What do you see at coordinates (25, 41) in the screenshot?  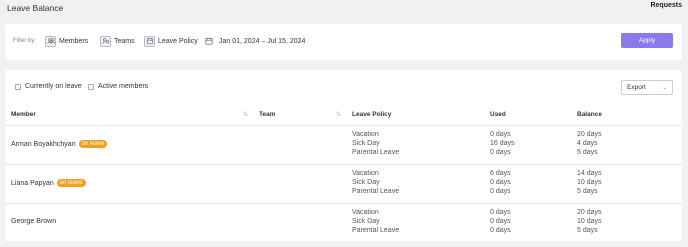 I see `filter-label: Filter by:` at bounding box center [25, 41].